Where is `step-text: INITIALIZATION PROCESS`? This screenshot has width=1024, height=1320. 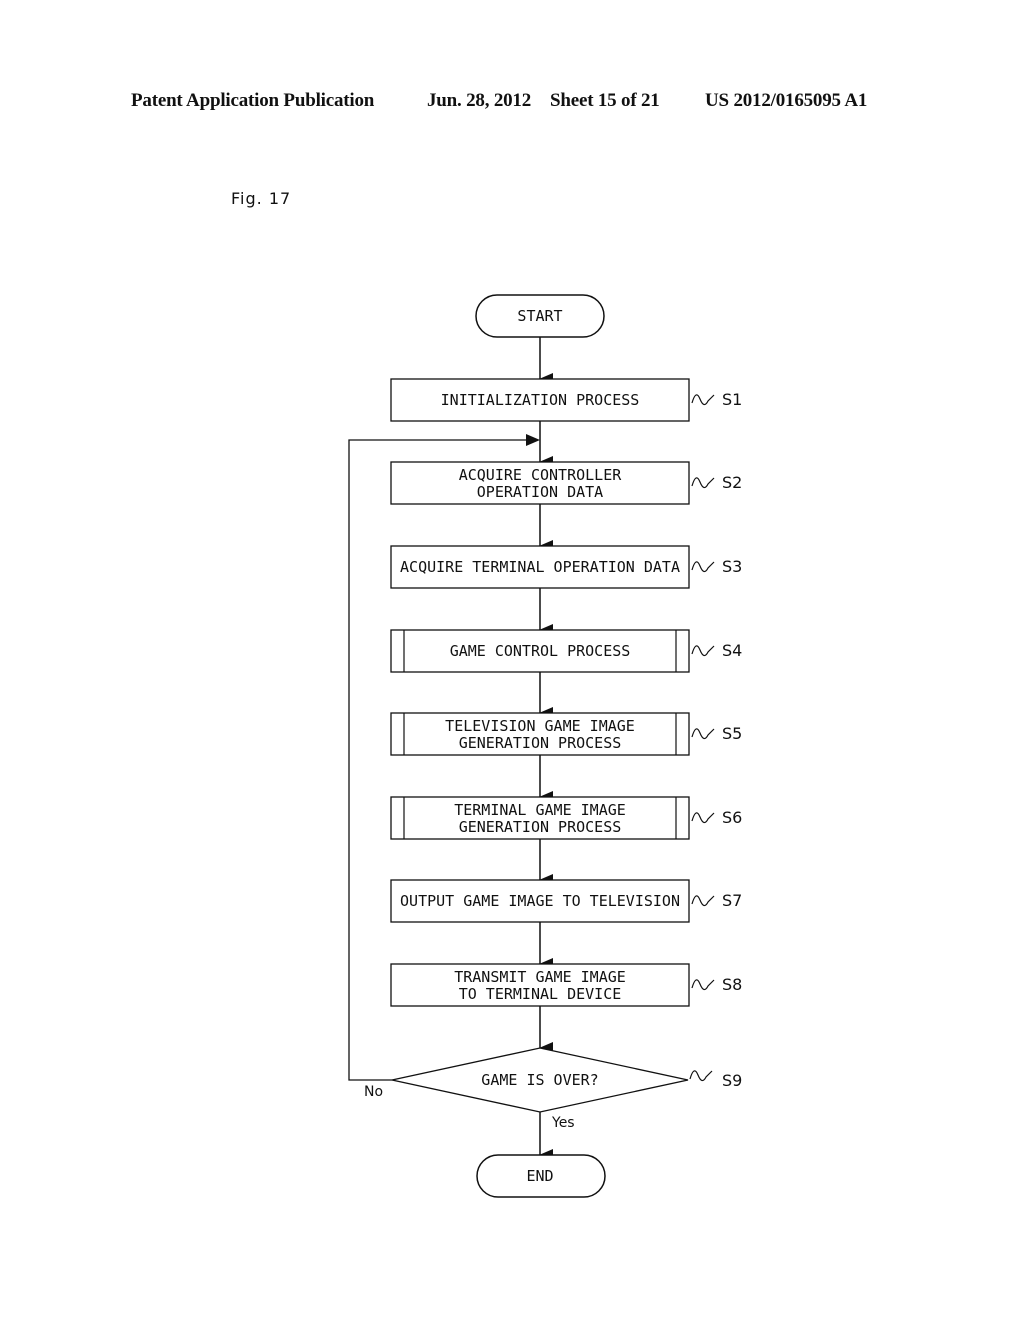
step-text: INITIALIZATION PROCESS is located at coordinates (540, 400).